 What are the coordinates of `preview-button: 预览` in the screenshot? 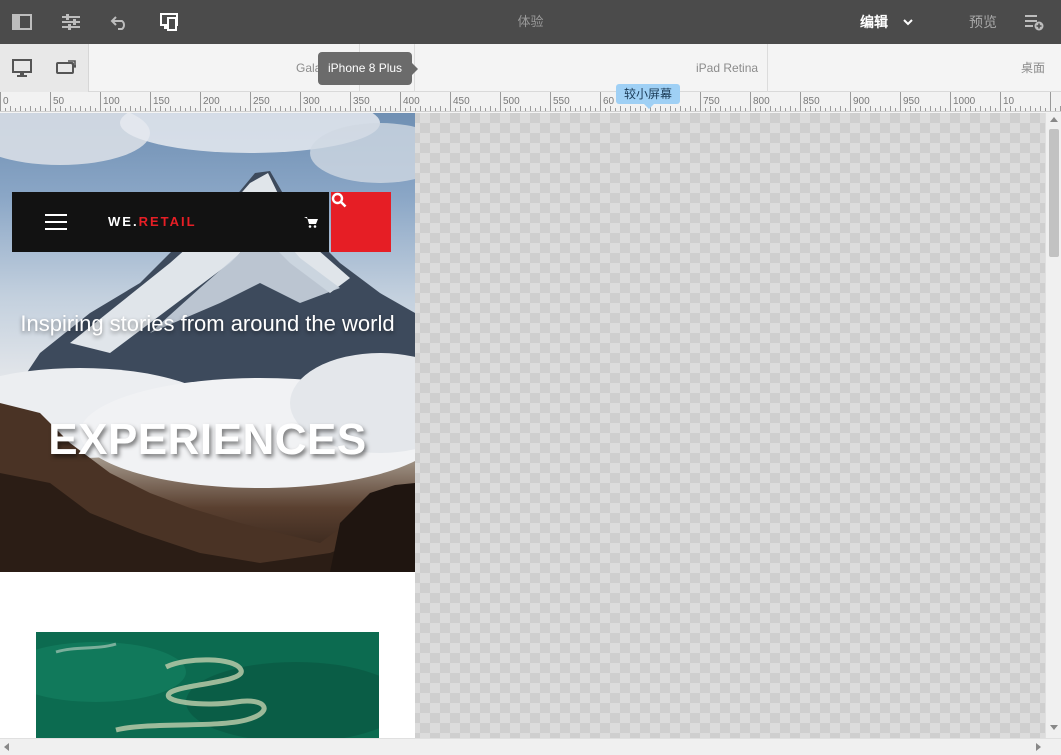 It's located at (983, 22).